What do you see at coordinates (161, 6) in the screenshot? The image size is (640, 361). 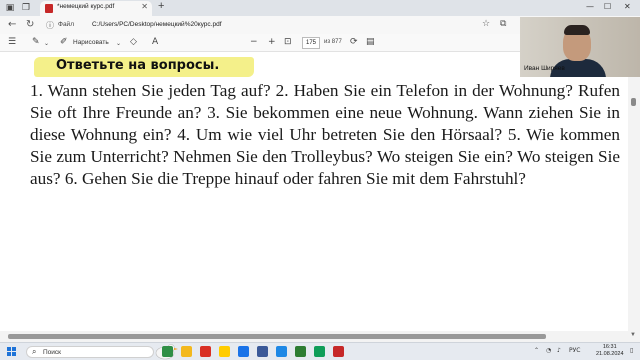 I see `new-tab-button: +` at bounding box center [161, 6].